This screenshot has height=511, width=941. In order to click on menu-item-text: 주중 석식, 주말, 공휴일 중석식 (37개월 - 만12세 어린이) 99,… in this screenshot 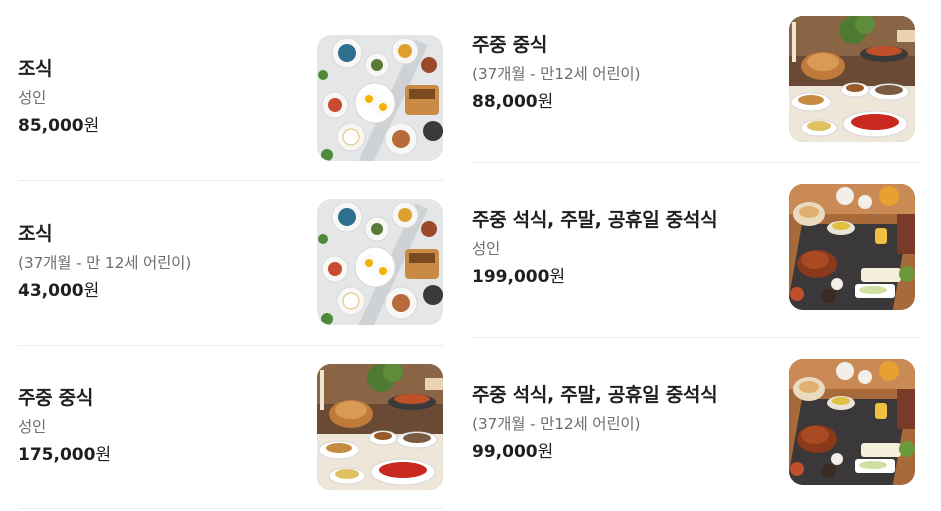, I will do `click(595, 423)`.